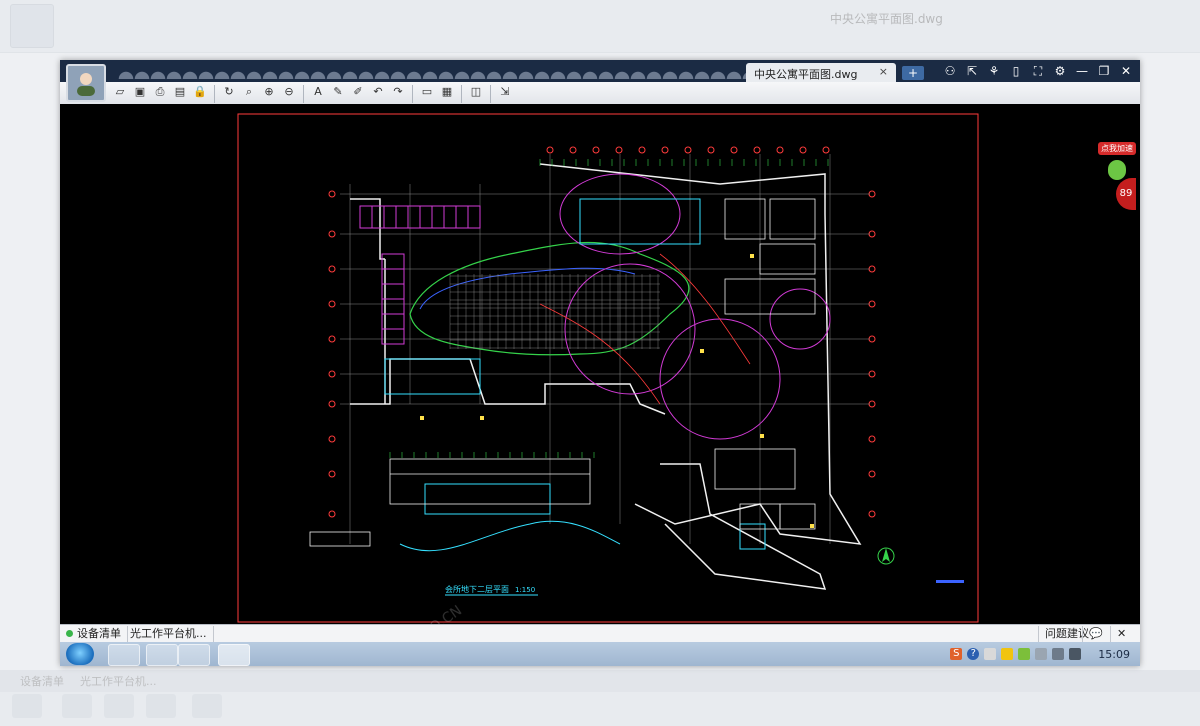 This screenshot has height=726, width=1200. What do you see at coordinates (1114, 654) in the screenshot?
I see `clock: 15:09` at bounding box center [1114, 654].